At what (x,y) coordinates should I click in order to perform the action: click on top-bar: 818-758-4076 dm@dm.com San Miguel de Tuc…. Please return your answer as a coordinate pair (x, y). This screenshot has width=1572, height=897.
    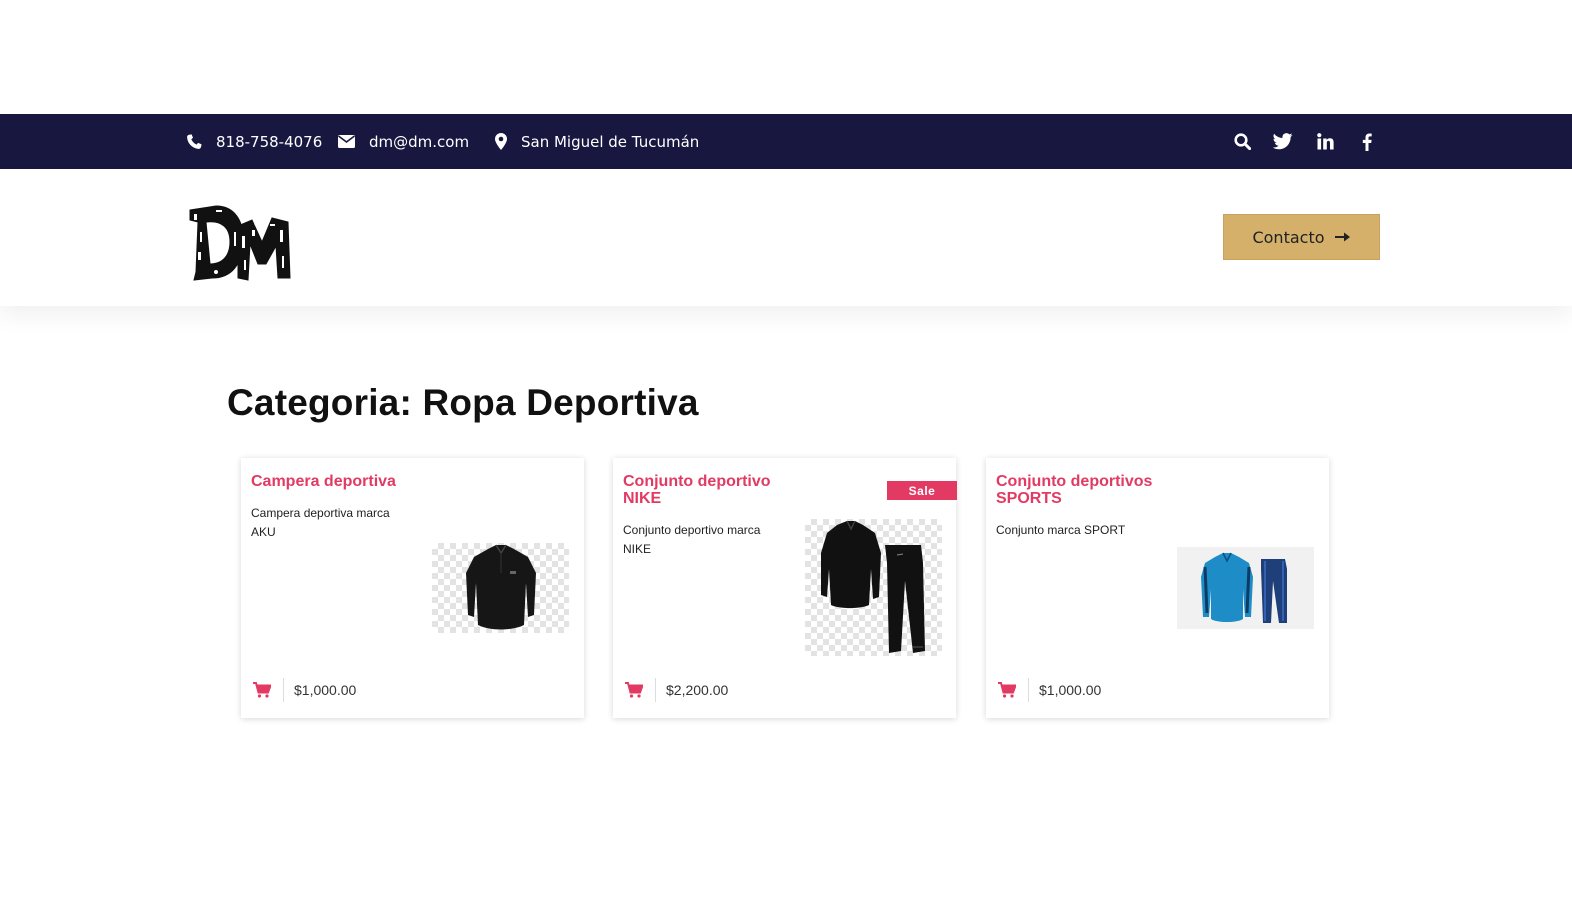
    Looking at the image, I should click on (786, 141).